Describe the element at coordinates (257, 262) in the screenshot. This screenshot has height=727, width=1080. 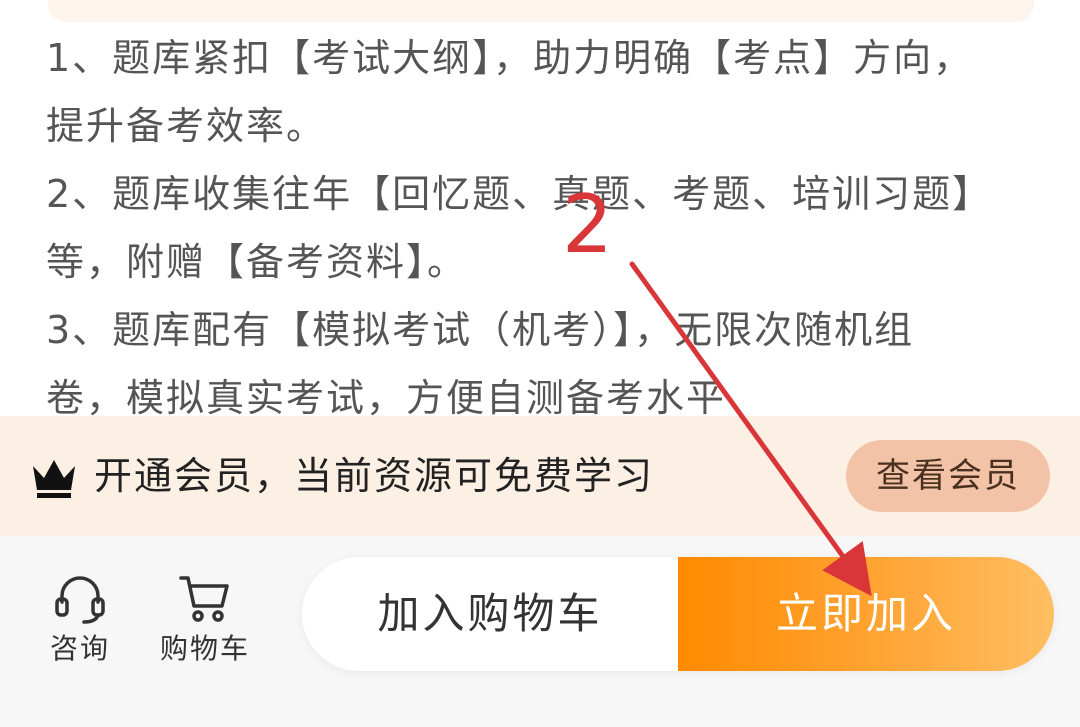
I see `description-line: 等，附赠【备考资料】。` at that location.